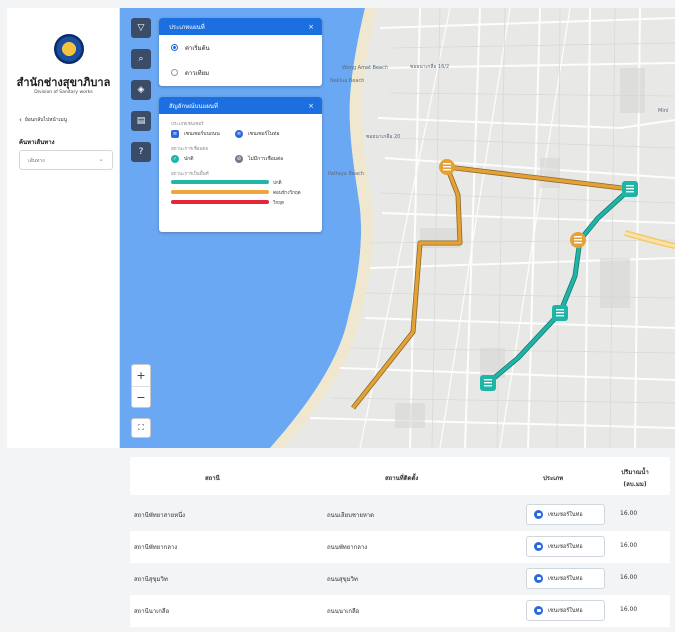 The height and width of the screenshot is (632, 675). I want to click on list-icon: ▤, so click(141, 121).